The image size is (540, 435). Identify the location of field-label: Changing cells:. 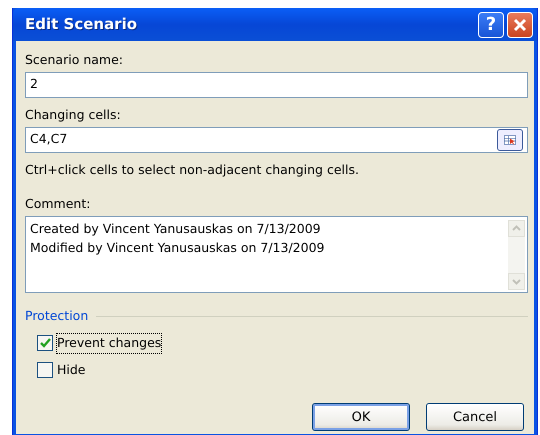
(73, 115).